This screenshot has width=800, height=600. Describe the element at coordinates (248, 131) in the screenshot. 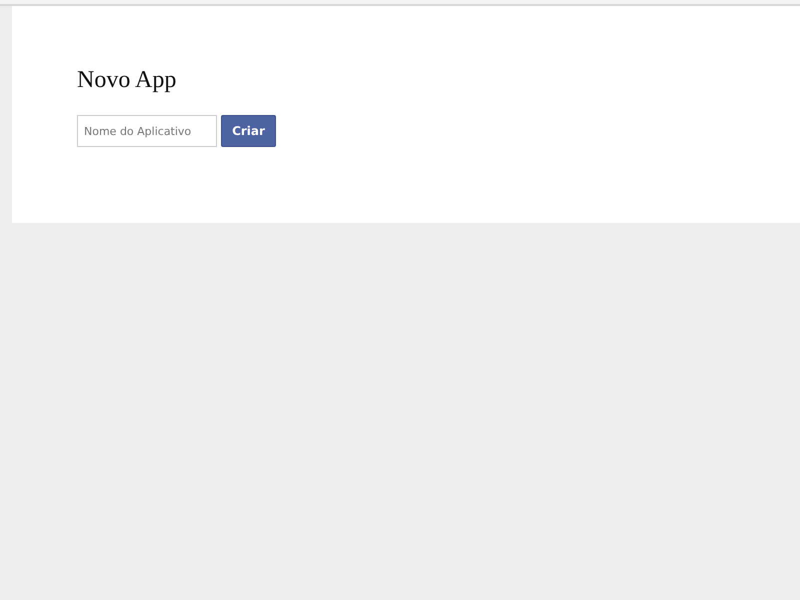

I see `create-button: Criar` at that location.